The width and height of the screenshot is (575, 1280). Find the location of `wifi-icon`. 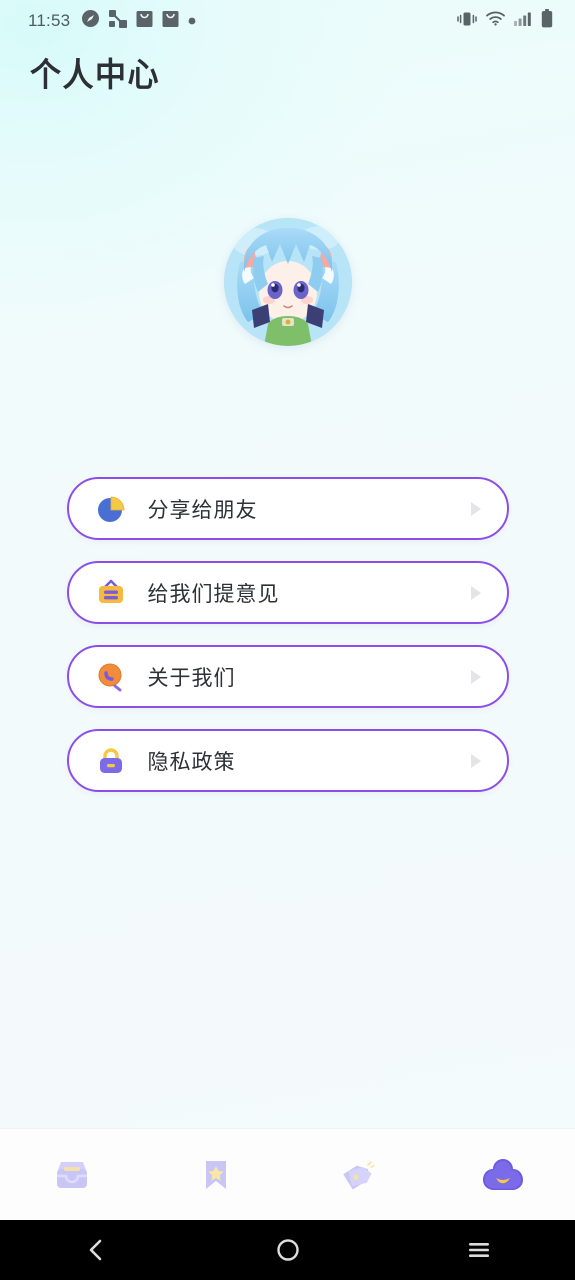

wifi-icon is located at coordinates (495, 21).